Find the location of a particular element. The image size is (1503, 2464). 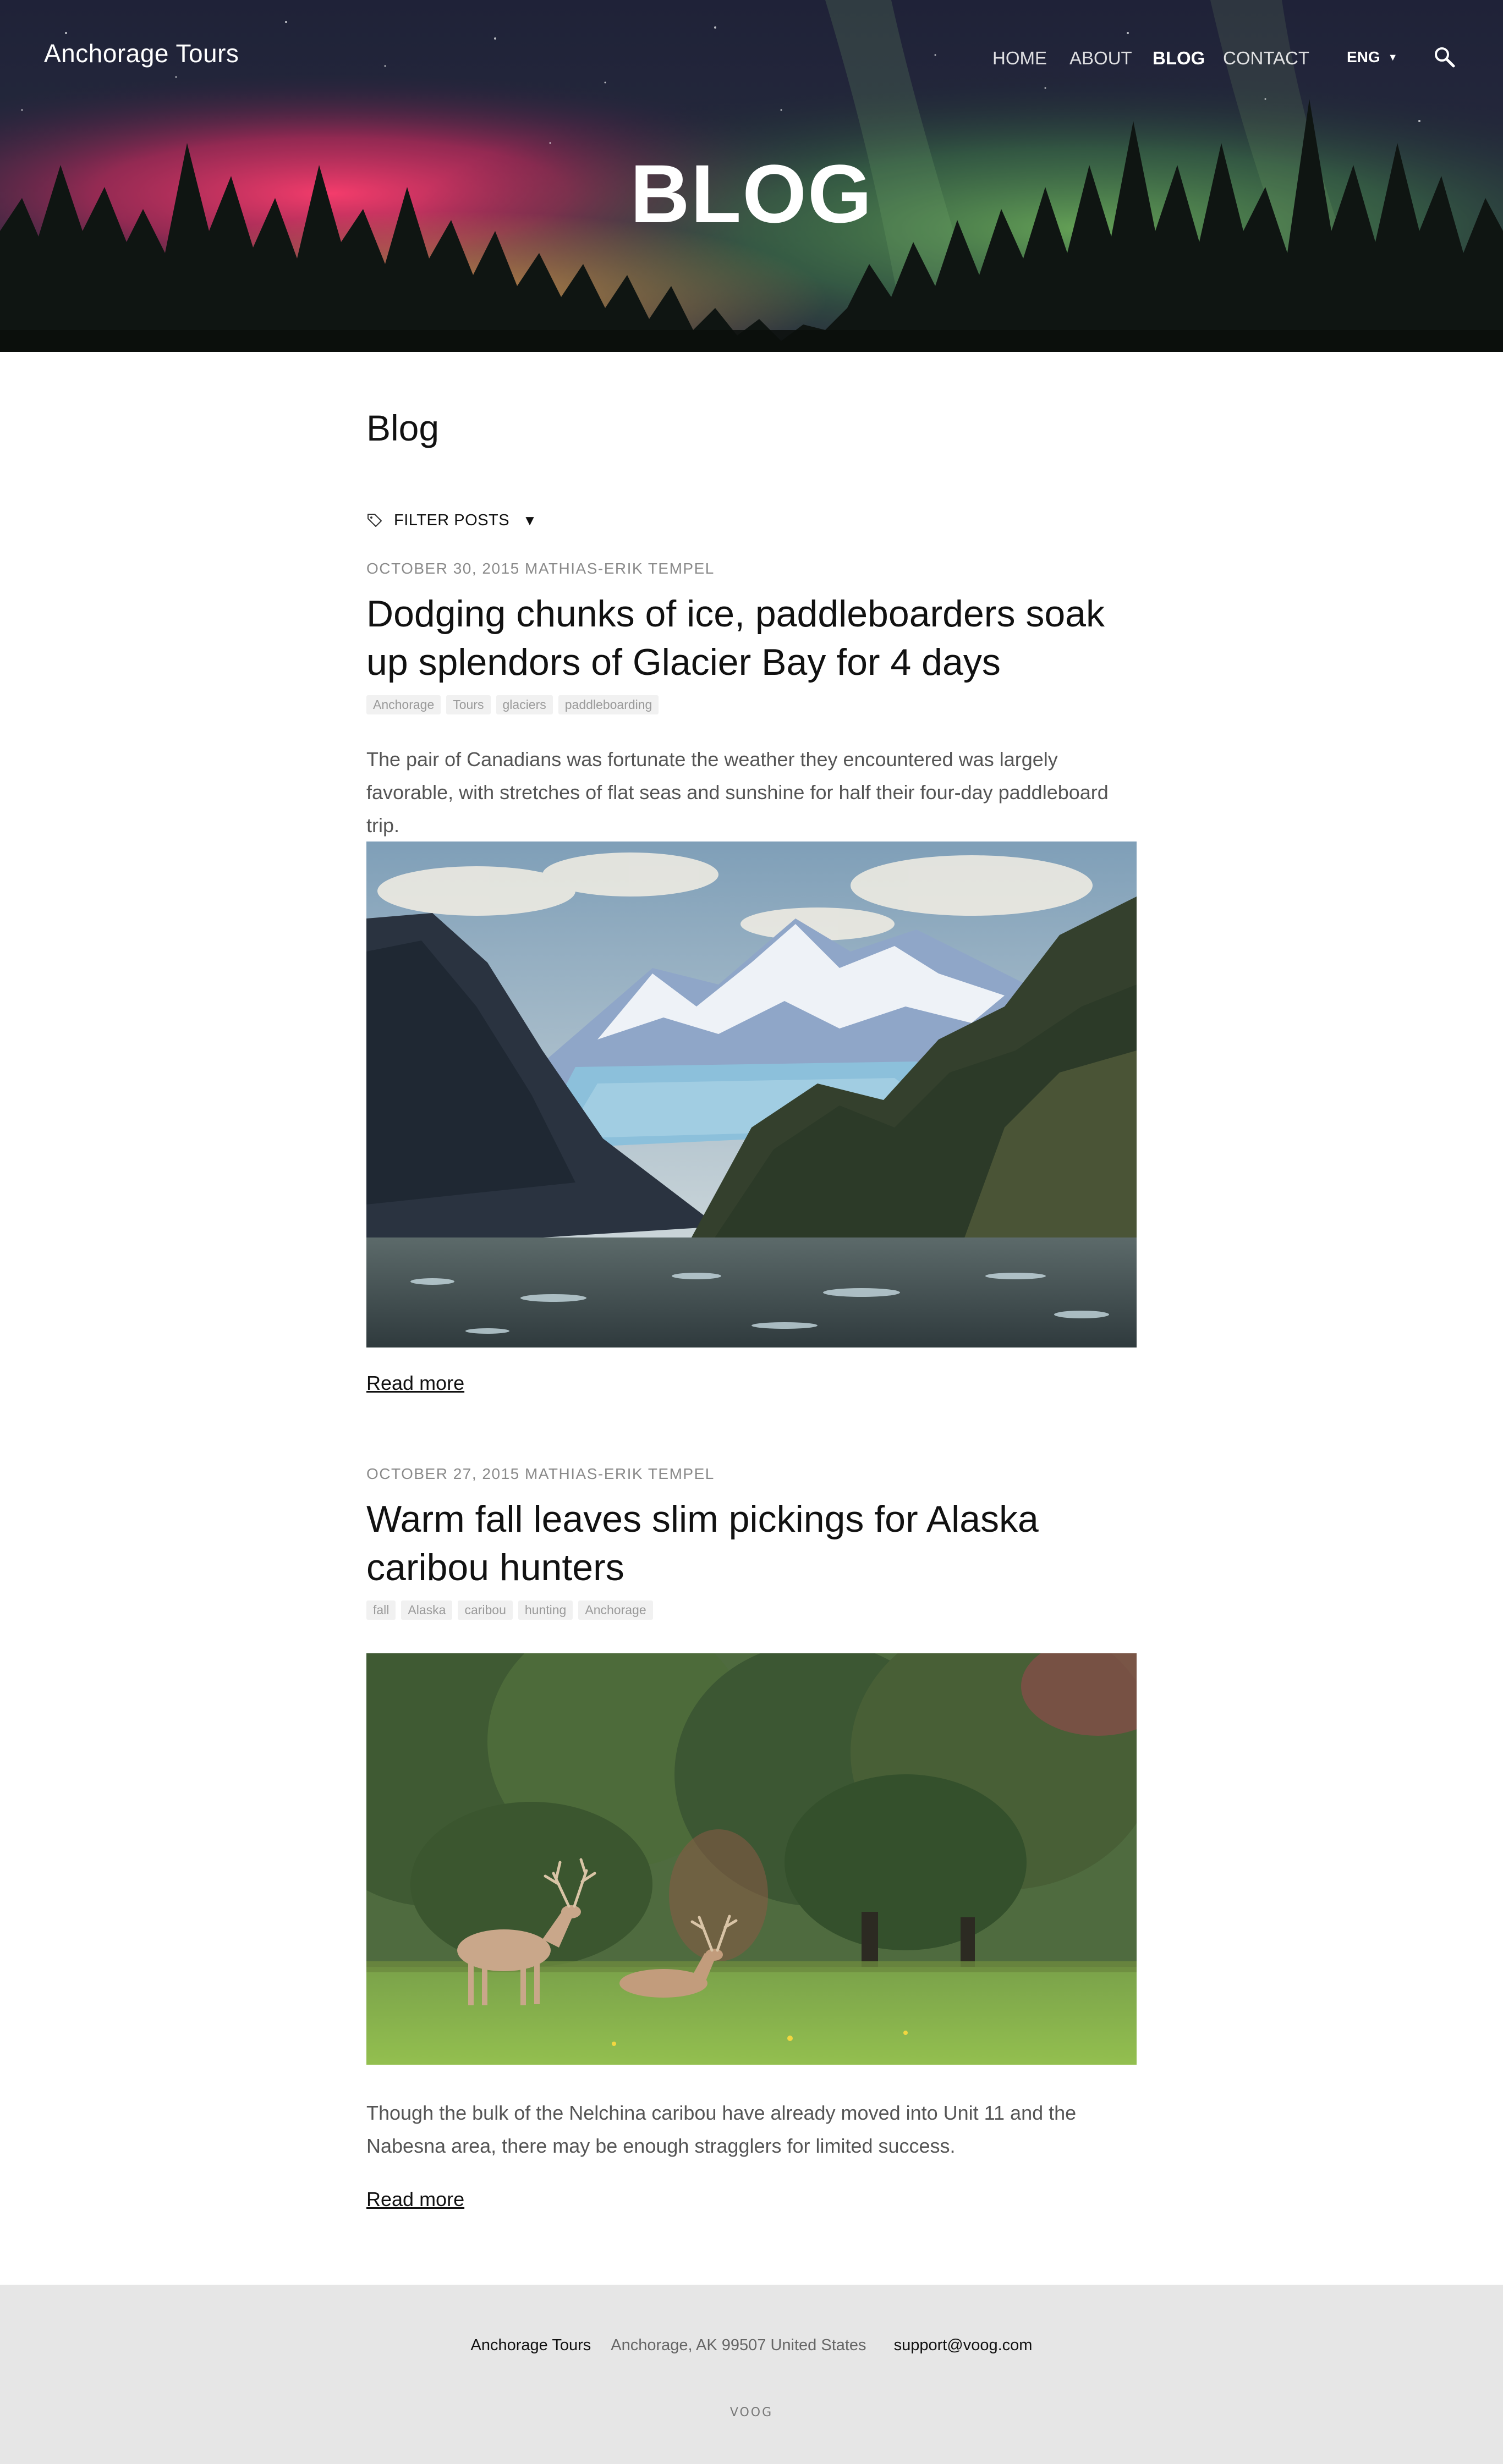

page-title: Blog is located at coordinates (403, 428).